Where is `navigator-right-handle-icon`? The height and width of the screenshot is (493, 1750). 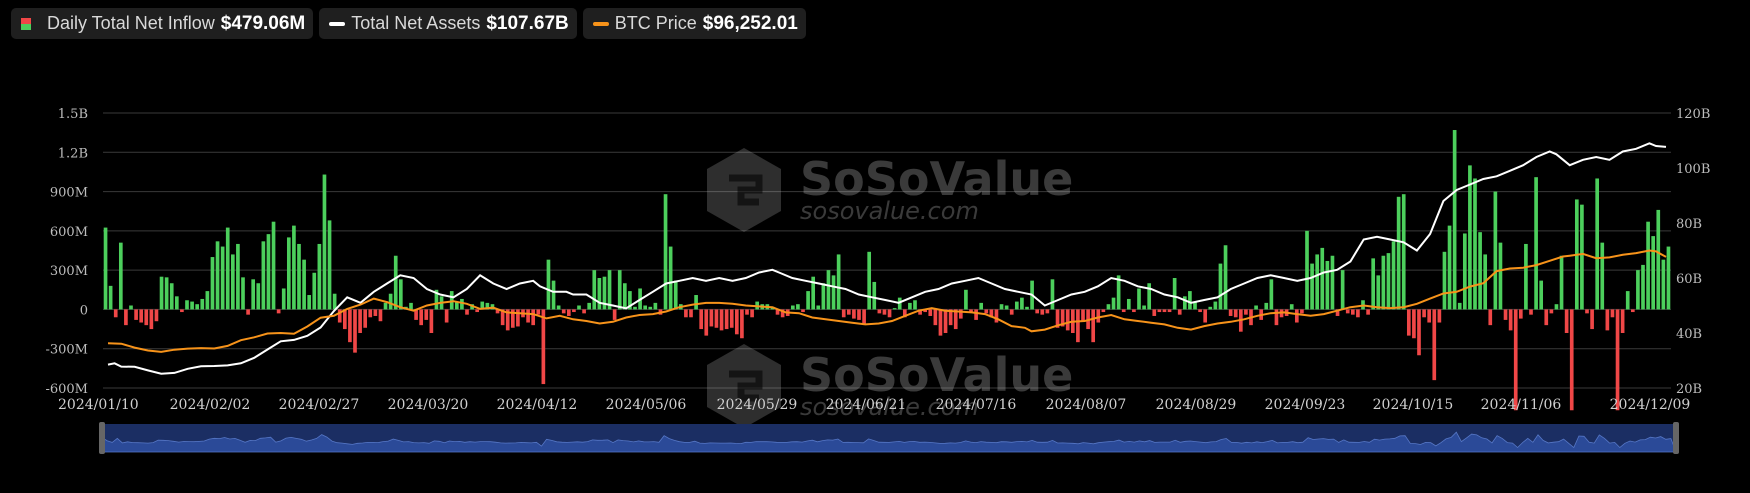
navigator-right-handle-icon is located at coordinates (1676, 438).